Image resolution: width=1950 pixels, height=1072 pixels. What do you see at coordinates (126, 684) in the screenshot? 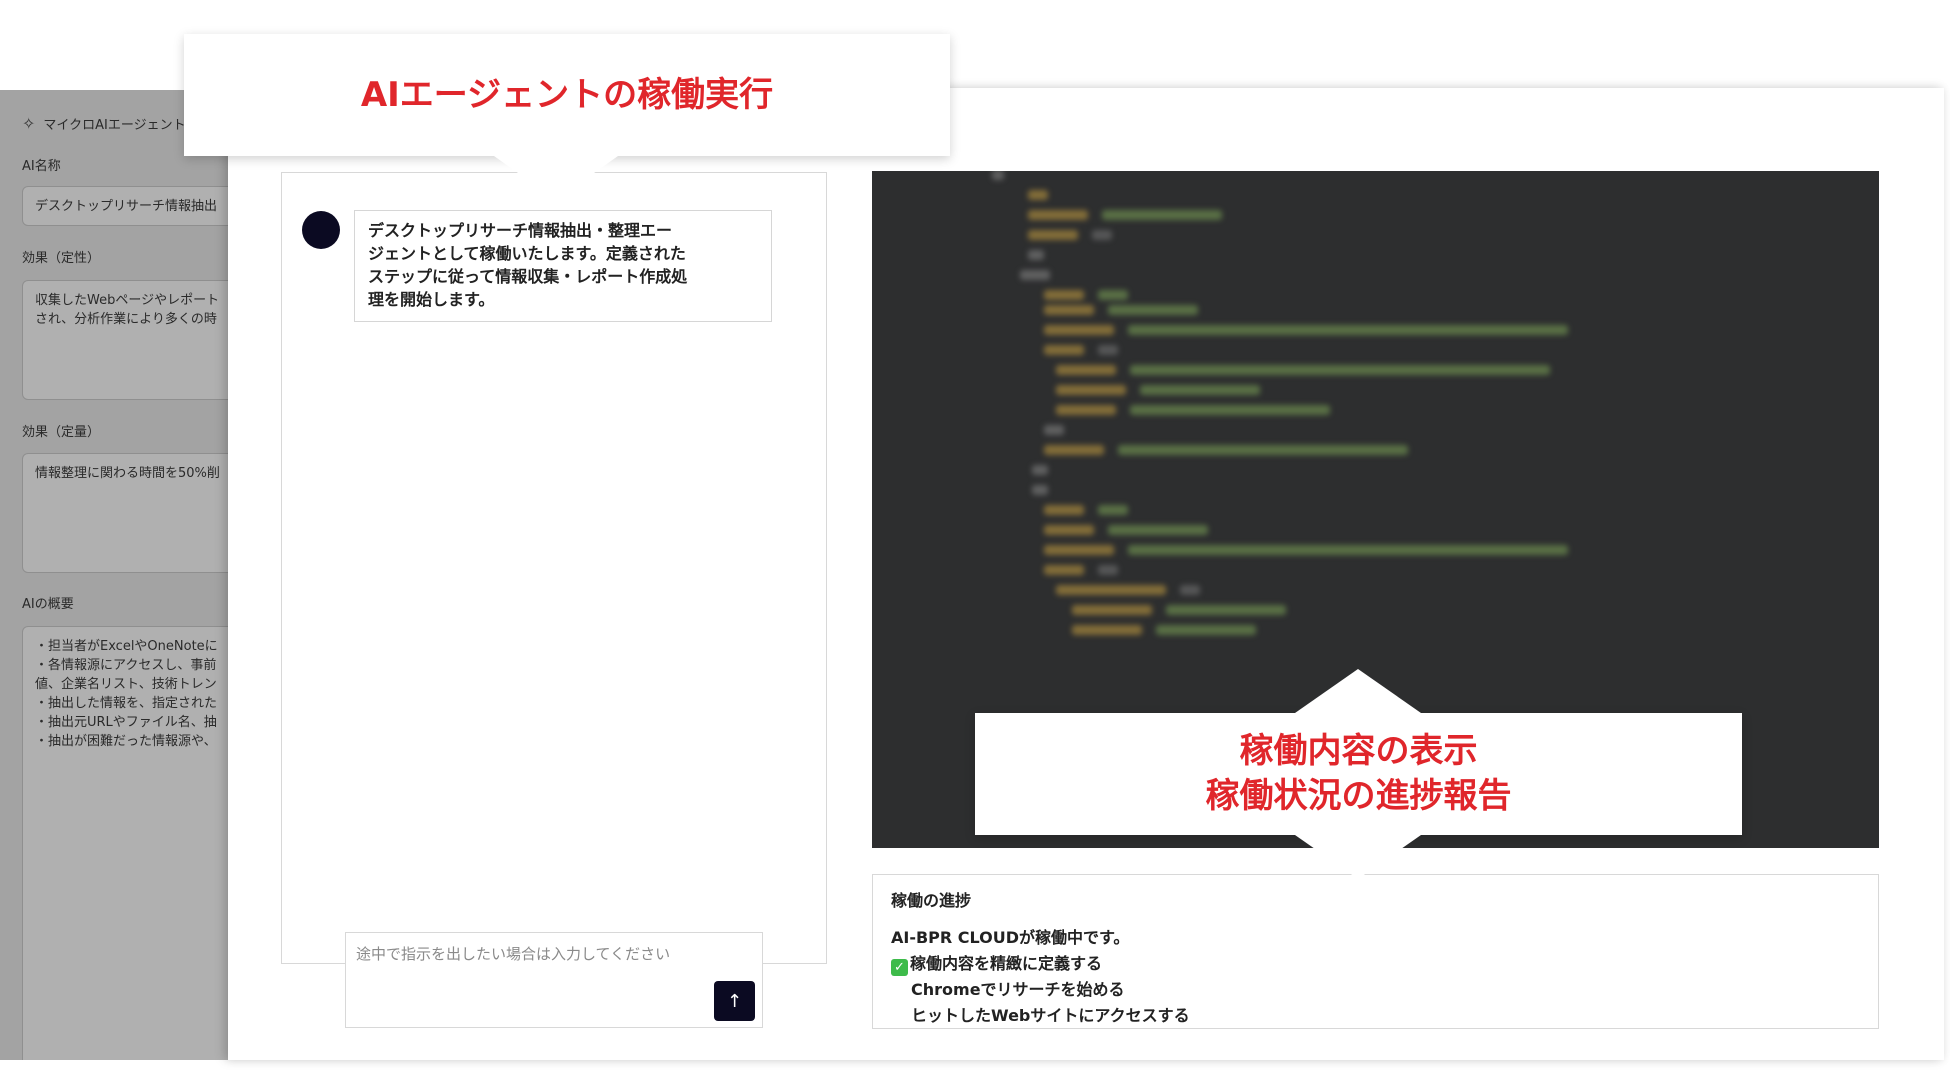
I see `overview-line: 値、企業名リスト、技術トレン` at bounding box center [126, 684].